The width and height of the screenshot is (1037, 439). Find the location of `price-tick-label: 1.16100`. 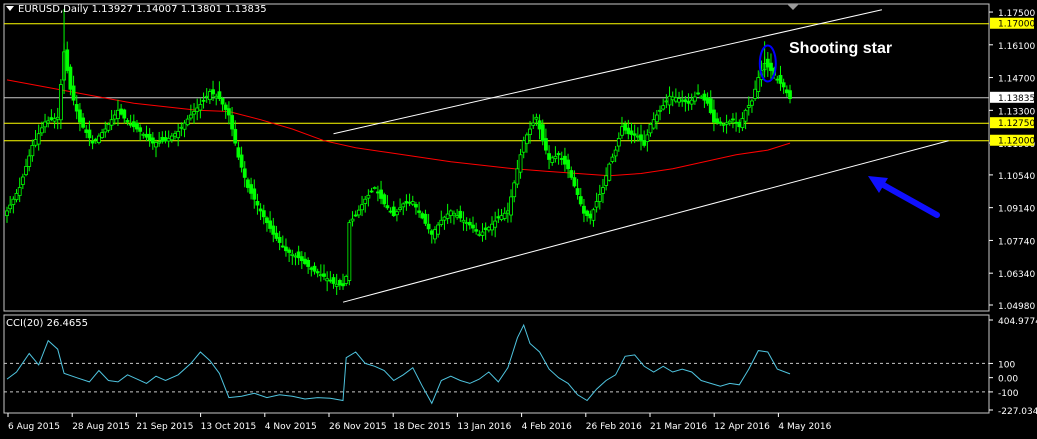

price-tick-label: 1.16100 is located at coordinates (1016, 47).